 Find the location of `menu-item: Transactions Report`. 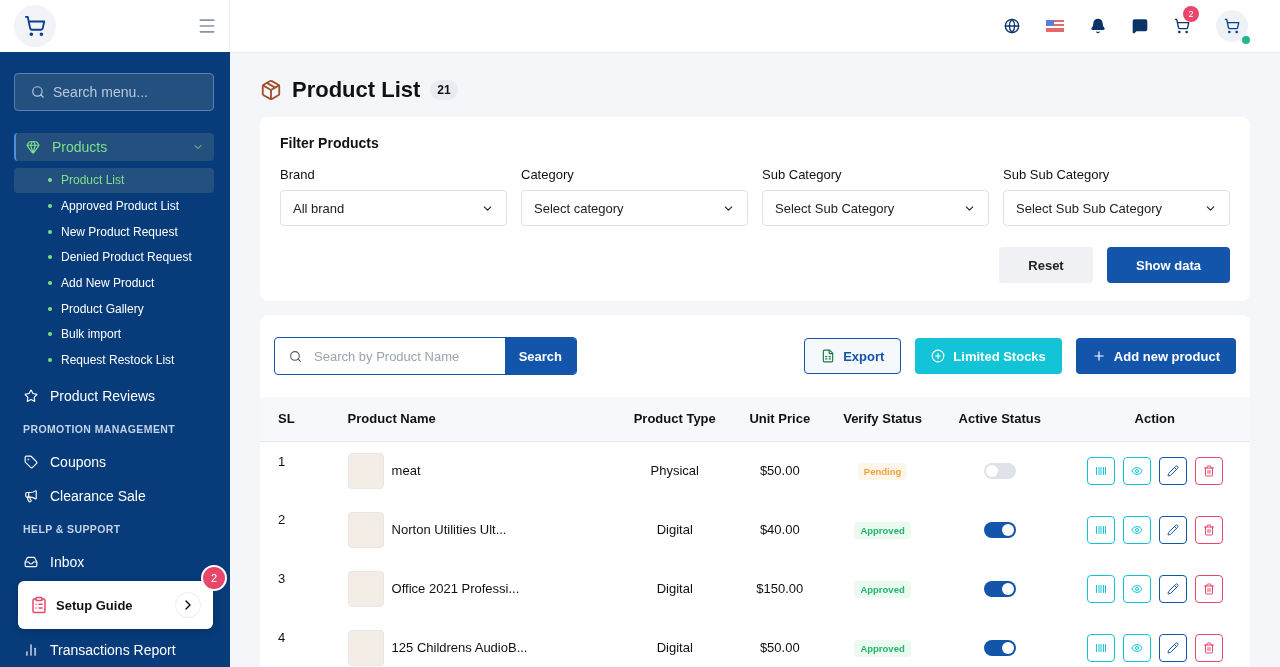

menu-item: Transactions Report is located at coordinates (114, 650).